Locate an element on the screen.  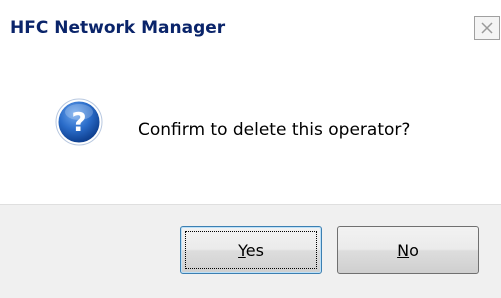
close-icon is located at coordinates (487, 28).